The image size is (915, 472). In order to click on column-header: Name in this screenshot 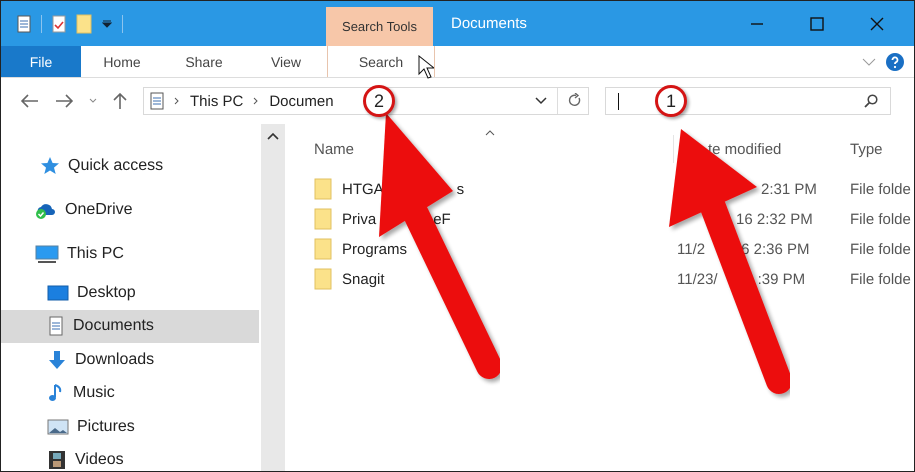, I will do `click(493, 149)`.